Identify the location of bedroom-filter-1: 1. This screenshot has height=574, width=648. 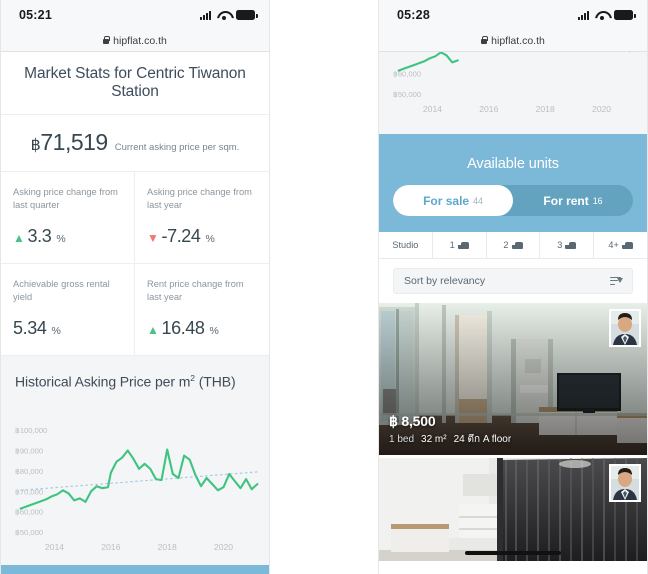
(460, 245).